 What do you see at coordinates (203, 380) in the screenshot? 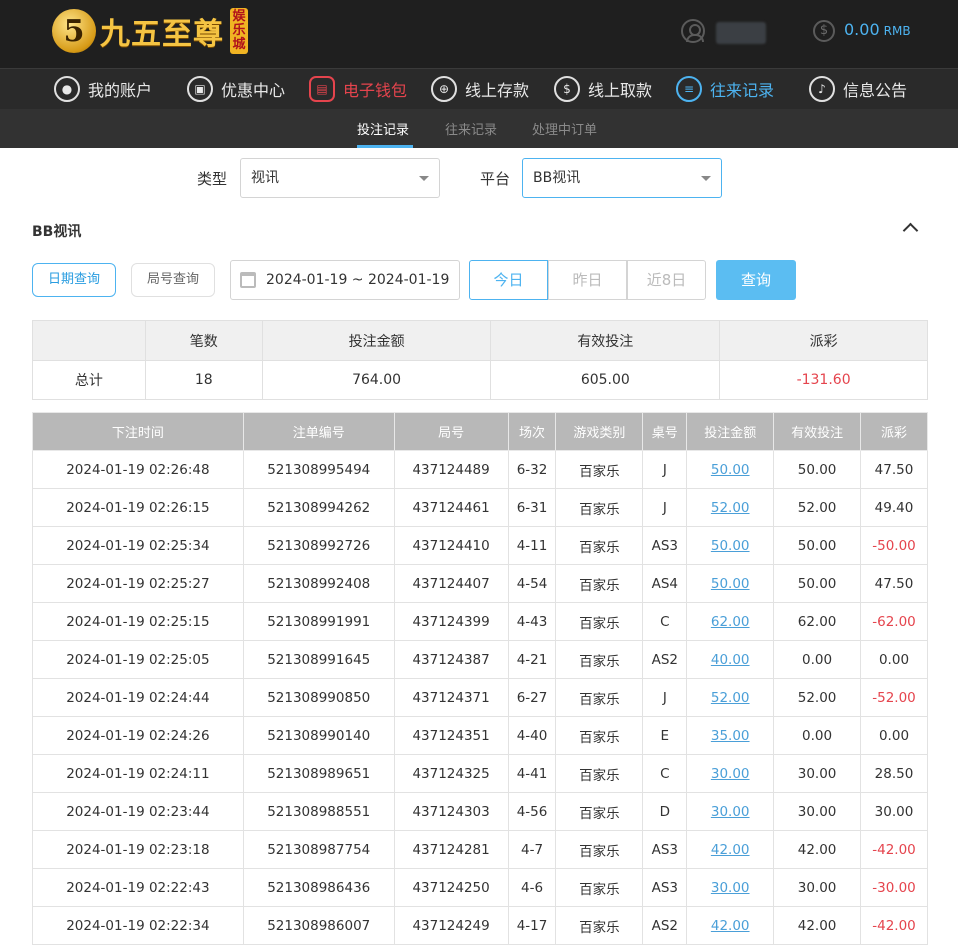
I see `summary-cell: 18` at bounding box center [203, 380].